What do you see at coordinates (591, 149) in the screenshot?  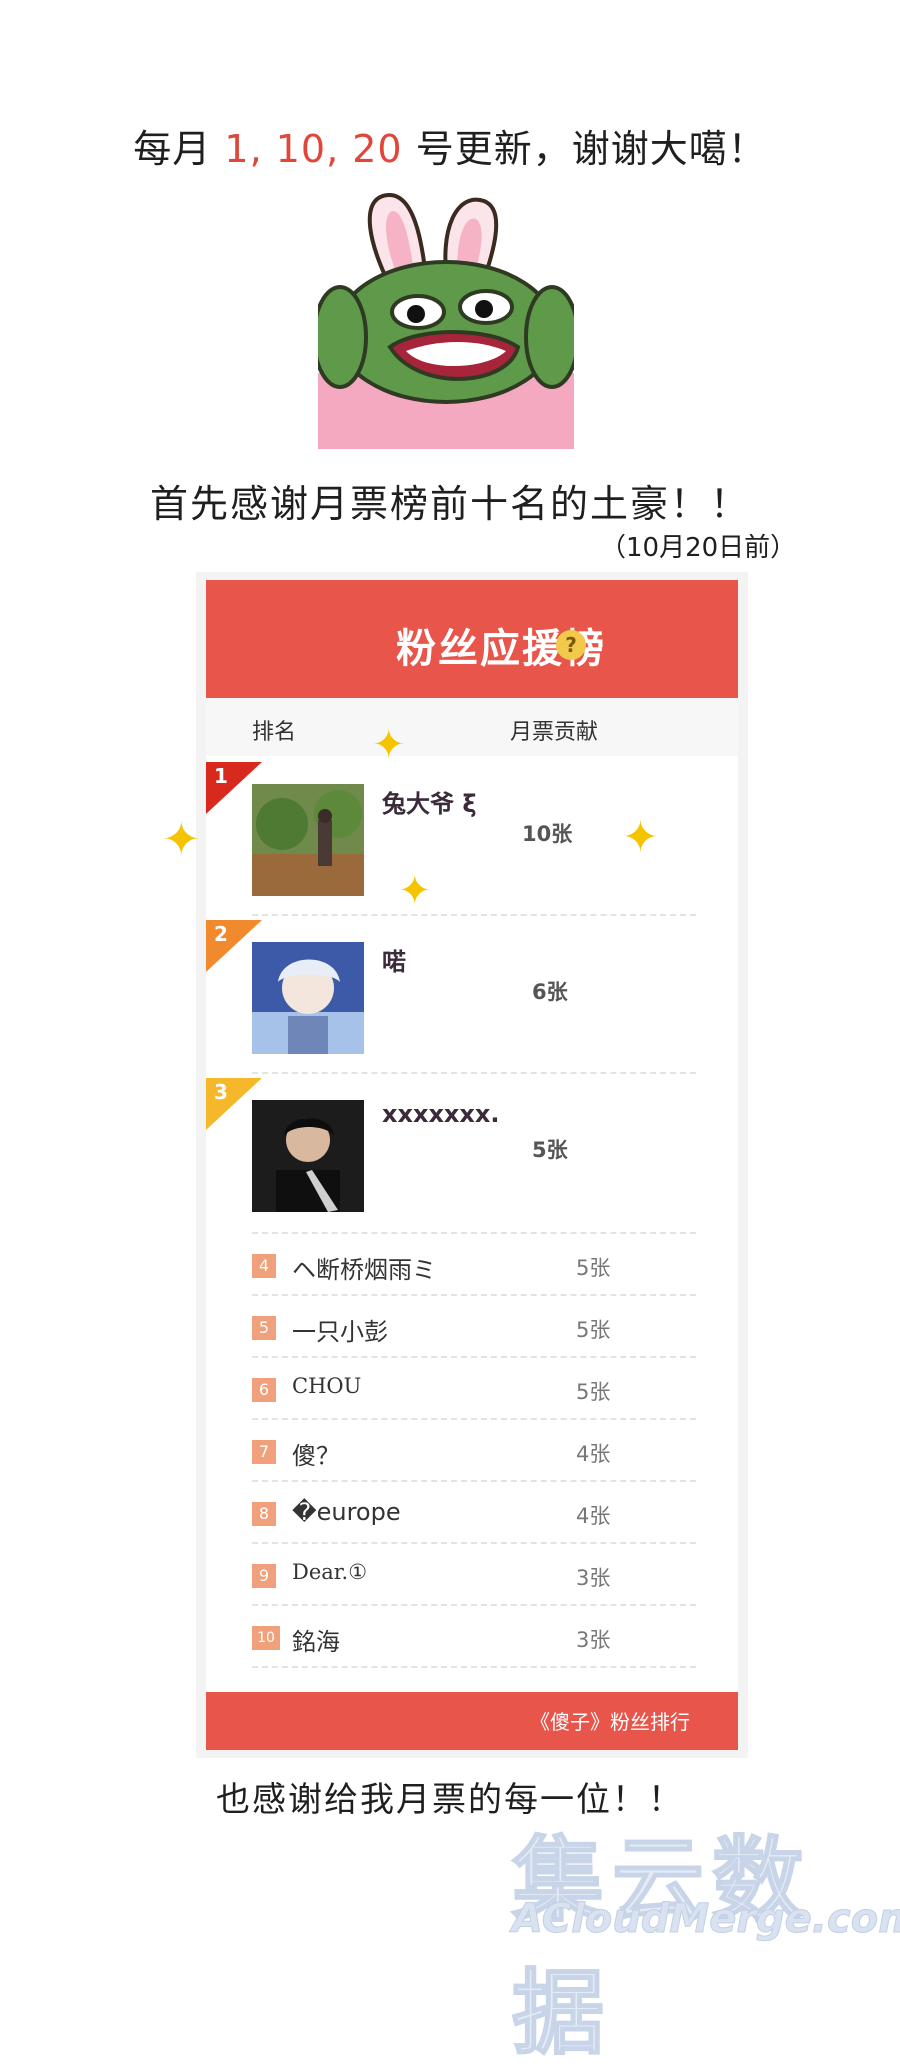 I see `update-suffix: 号更新，谢谢大噶！` at bounding box center [591, 149].